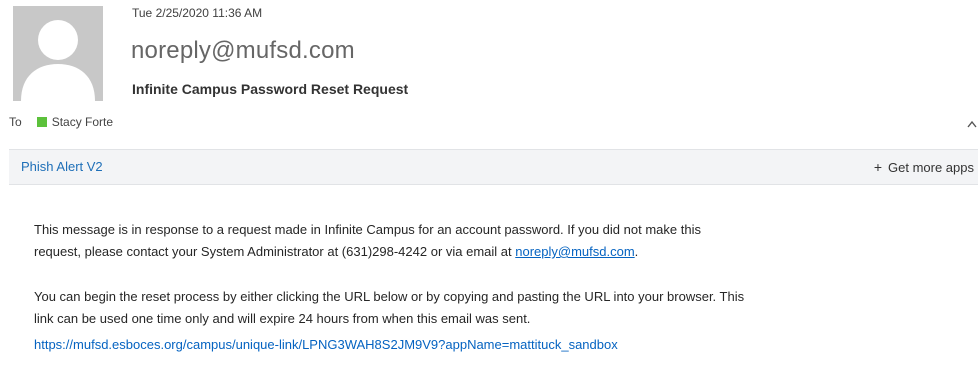 This screenshot has width=978, height=377. I want to click on admin-email-link: noreply@mufsd.com, so click(574, 251).